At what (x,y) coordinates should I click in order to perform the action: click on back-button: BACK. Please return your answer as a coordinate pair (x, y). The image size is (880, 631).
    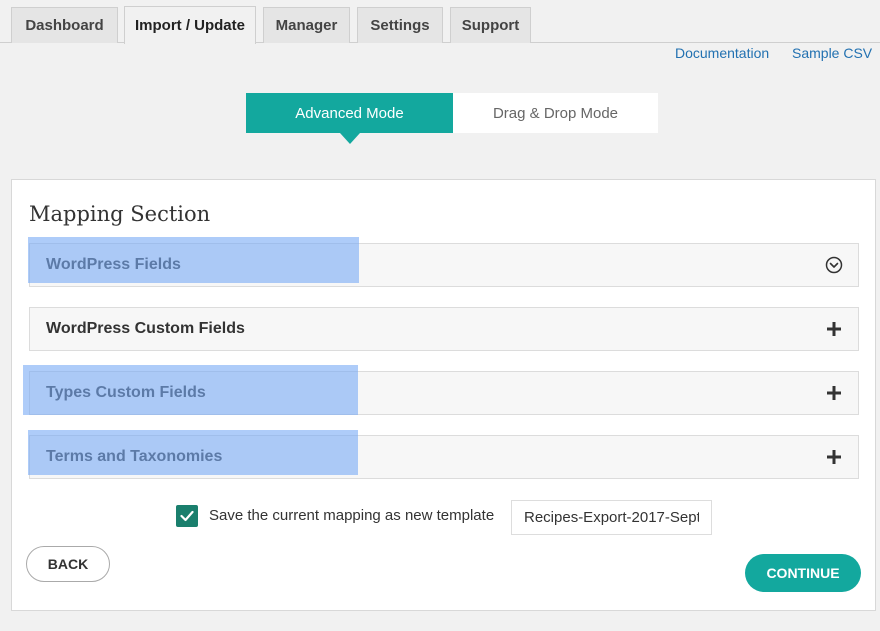
    Looking at the image, I should click on (68, 564).